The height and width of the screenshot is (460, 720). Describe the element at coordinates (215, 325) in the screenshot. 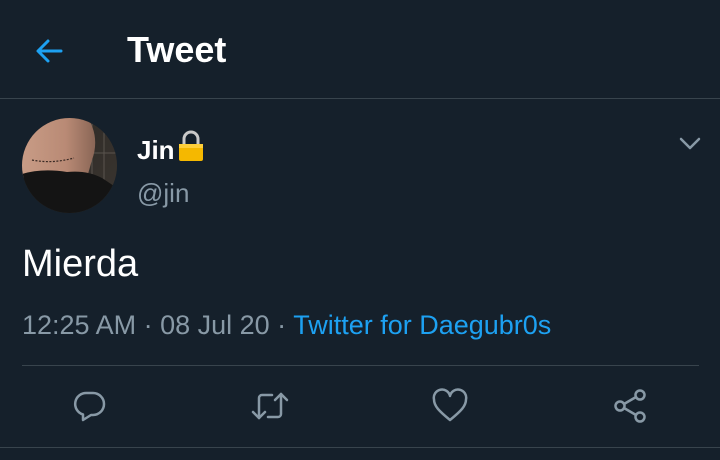

I see `tweet-date: 08 Jul 20` at that location.